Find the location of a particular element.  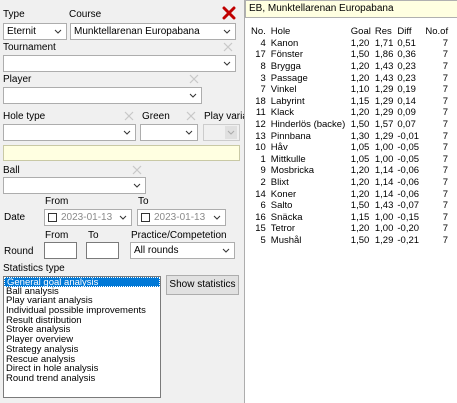

date-from-checkbox is located at coordinates (52, 217).